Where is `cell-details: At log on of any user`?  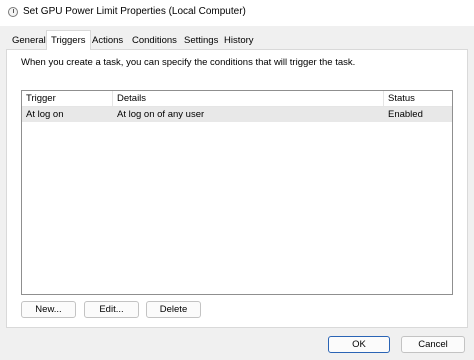
cell-details: At log on of any user is located at coordinates (161, 114).